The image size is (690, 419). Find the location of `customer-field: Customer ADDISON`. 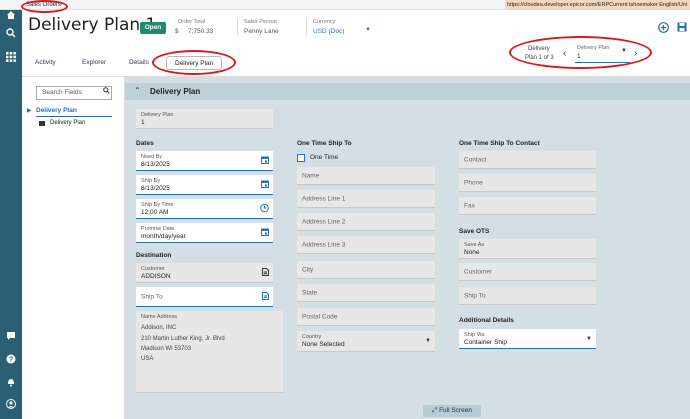

customer-field: Customer ADDISON is located at coordinates (204, 273).